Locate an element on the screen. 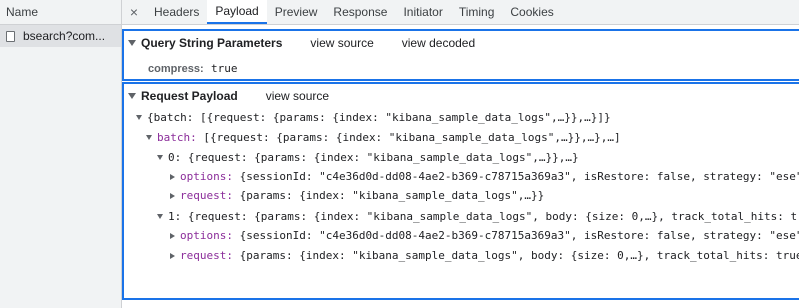 The image size is (799, 308). tab-timing: Timing is located at coordinates (477, 12).